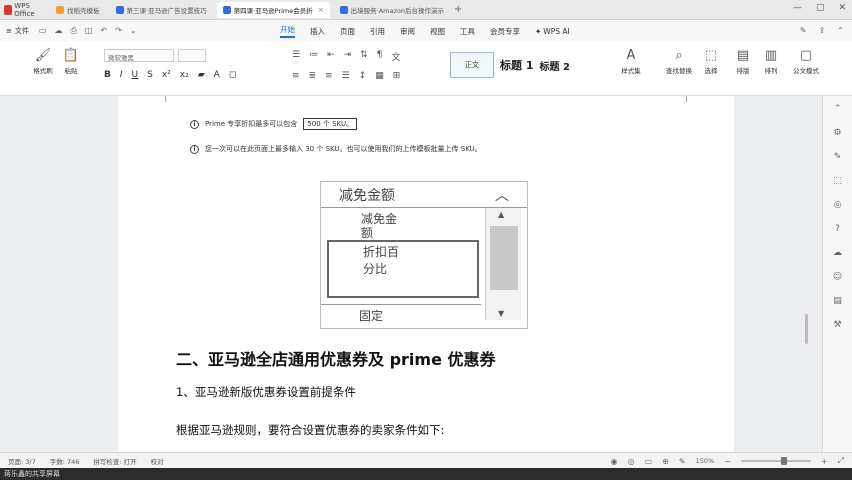 The height and width of the screenshot is (480, 852). I want to click on shading-icon: ▦, so click(379, 76).